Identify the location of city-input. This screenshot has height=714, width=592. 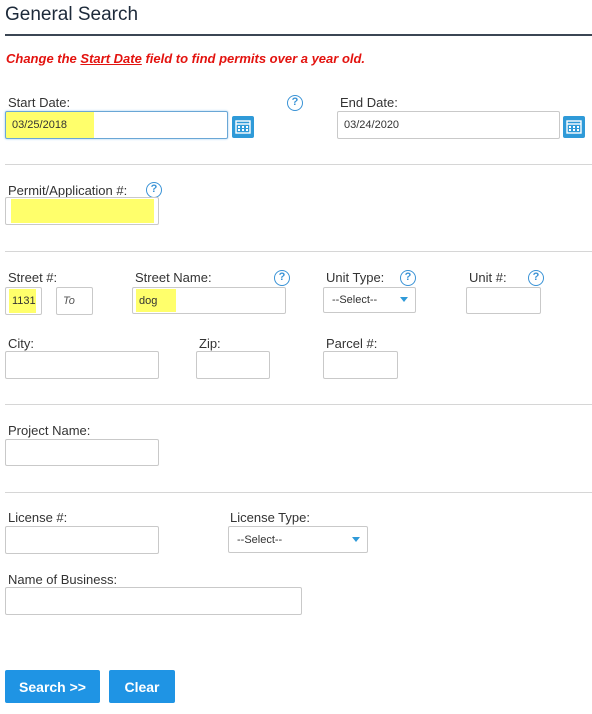
(82, 365).